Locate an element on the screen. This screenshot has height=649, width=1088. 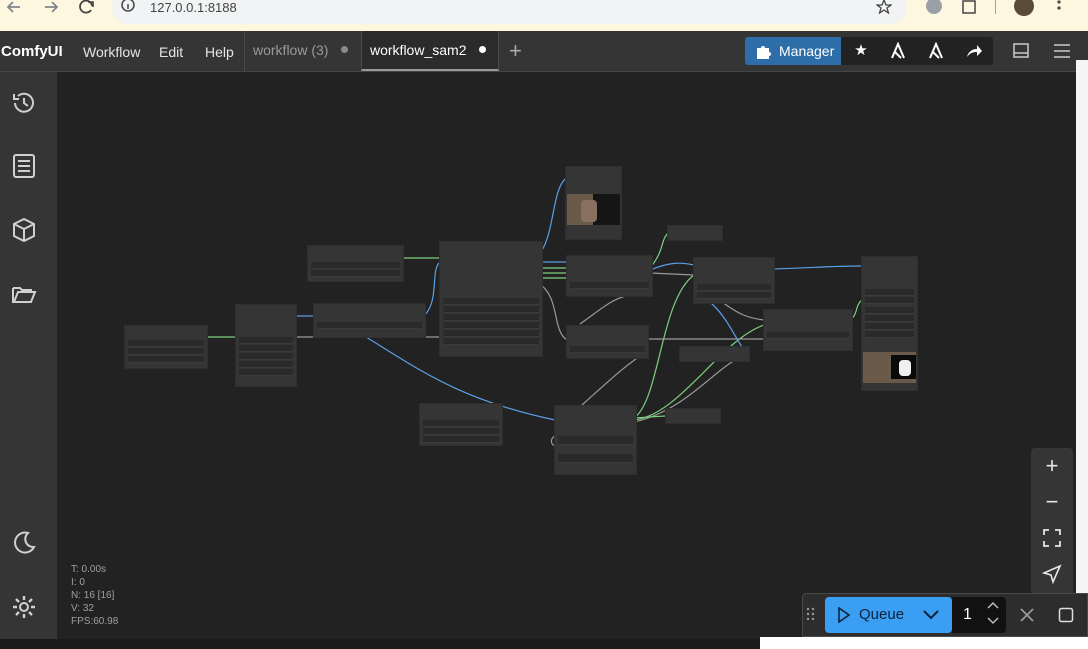
bottom-strip is located at coordinates (380, 644).